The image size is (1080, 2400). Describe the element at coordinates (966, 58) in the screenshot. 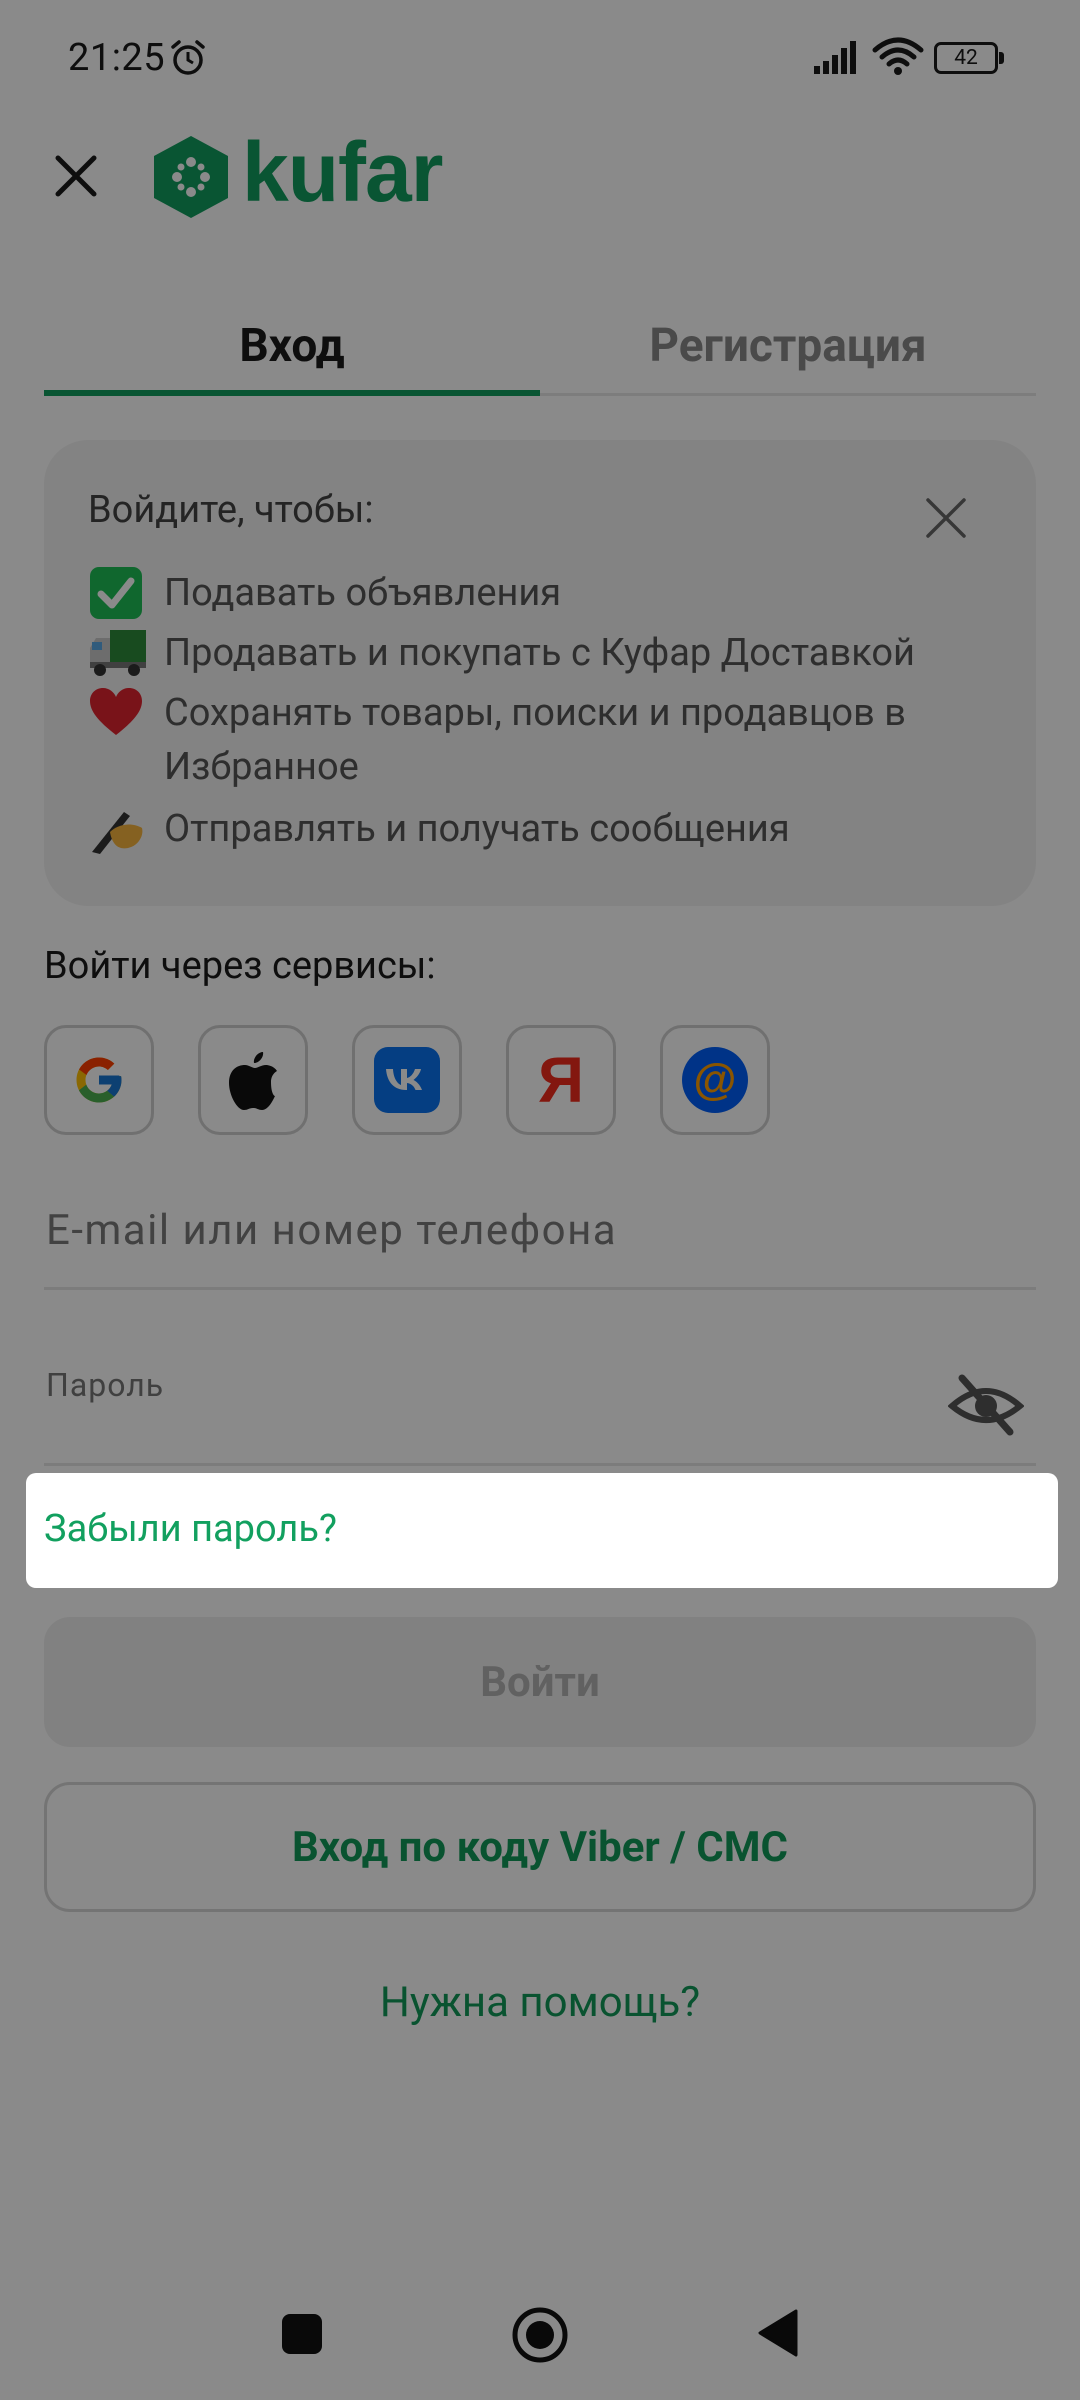

I see `battery-level: 42` at that location.